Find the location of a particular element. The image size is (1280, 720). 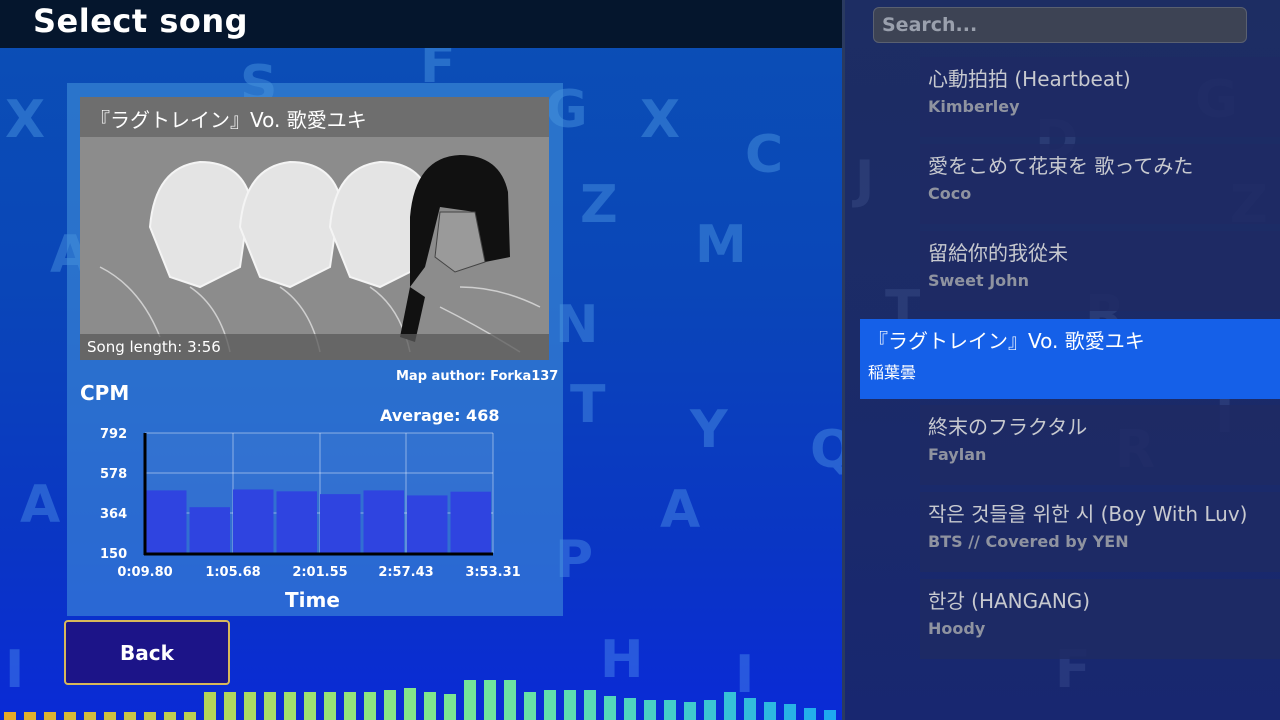

song-length: Song length: 3:56 is located at coordinates (314, 347).